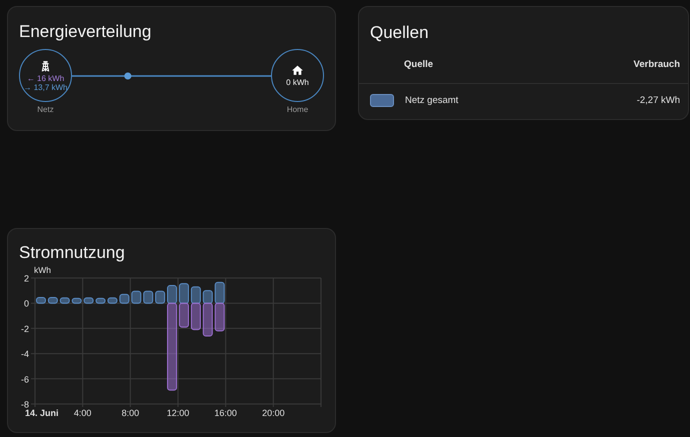 The width and height of the screenshot is (690, 437). Describe the element at coordinates (297, 70) in the screenshot. I see `house-icon` at that location.